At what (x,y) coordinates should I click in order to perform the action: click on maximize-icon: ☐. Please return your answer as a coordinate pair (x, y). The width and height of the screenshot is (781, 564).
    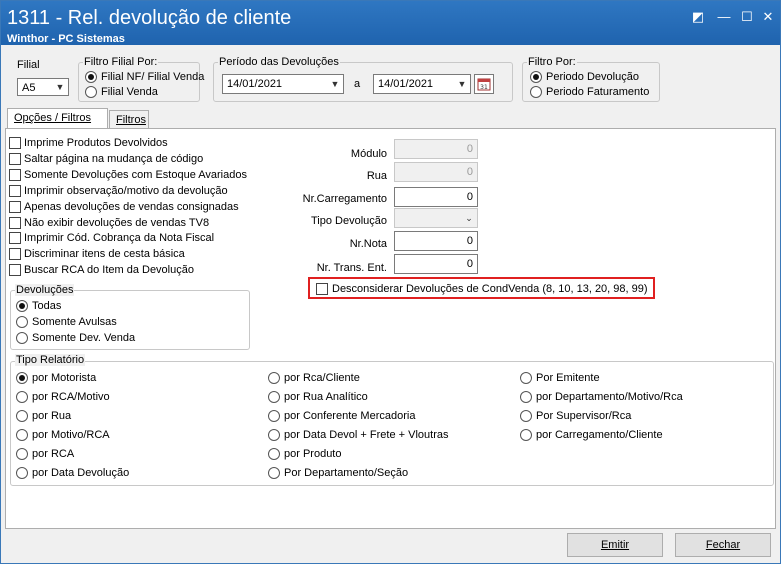
    Looking at the image, I should click on (747, 17).